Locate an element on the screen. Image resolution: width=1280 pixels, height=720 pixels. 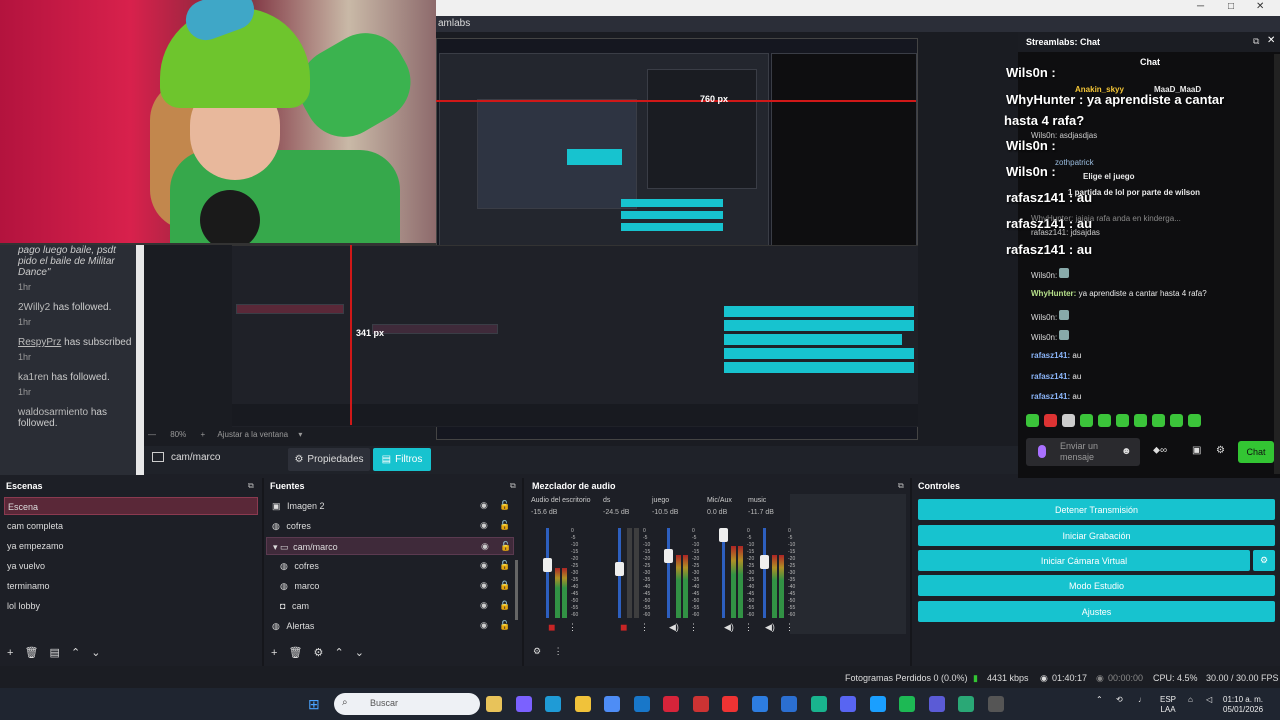
fit-window-select: Ajustar a la ventana is located at coordinates (252, 434).